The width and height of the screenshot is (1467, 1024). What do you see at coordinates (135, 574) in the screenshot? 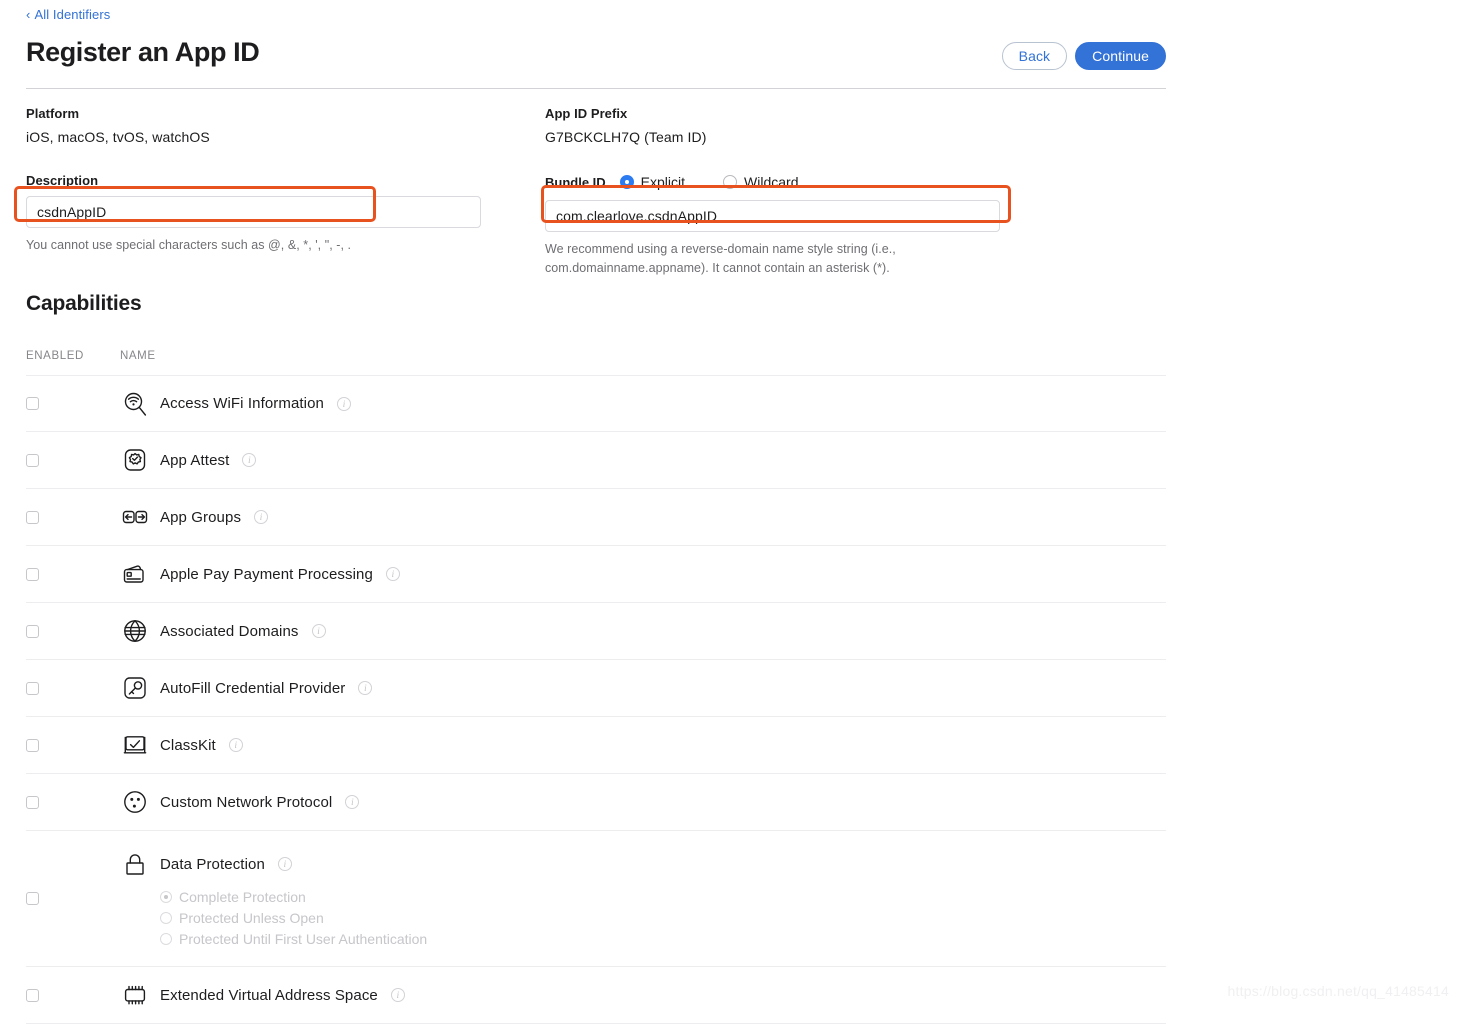
I see `payment-cards-icon` at bounding box center [135, 574].